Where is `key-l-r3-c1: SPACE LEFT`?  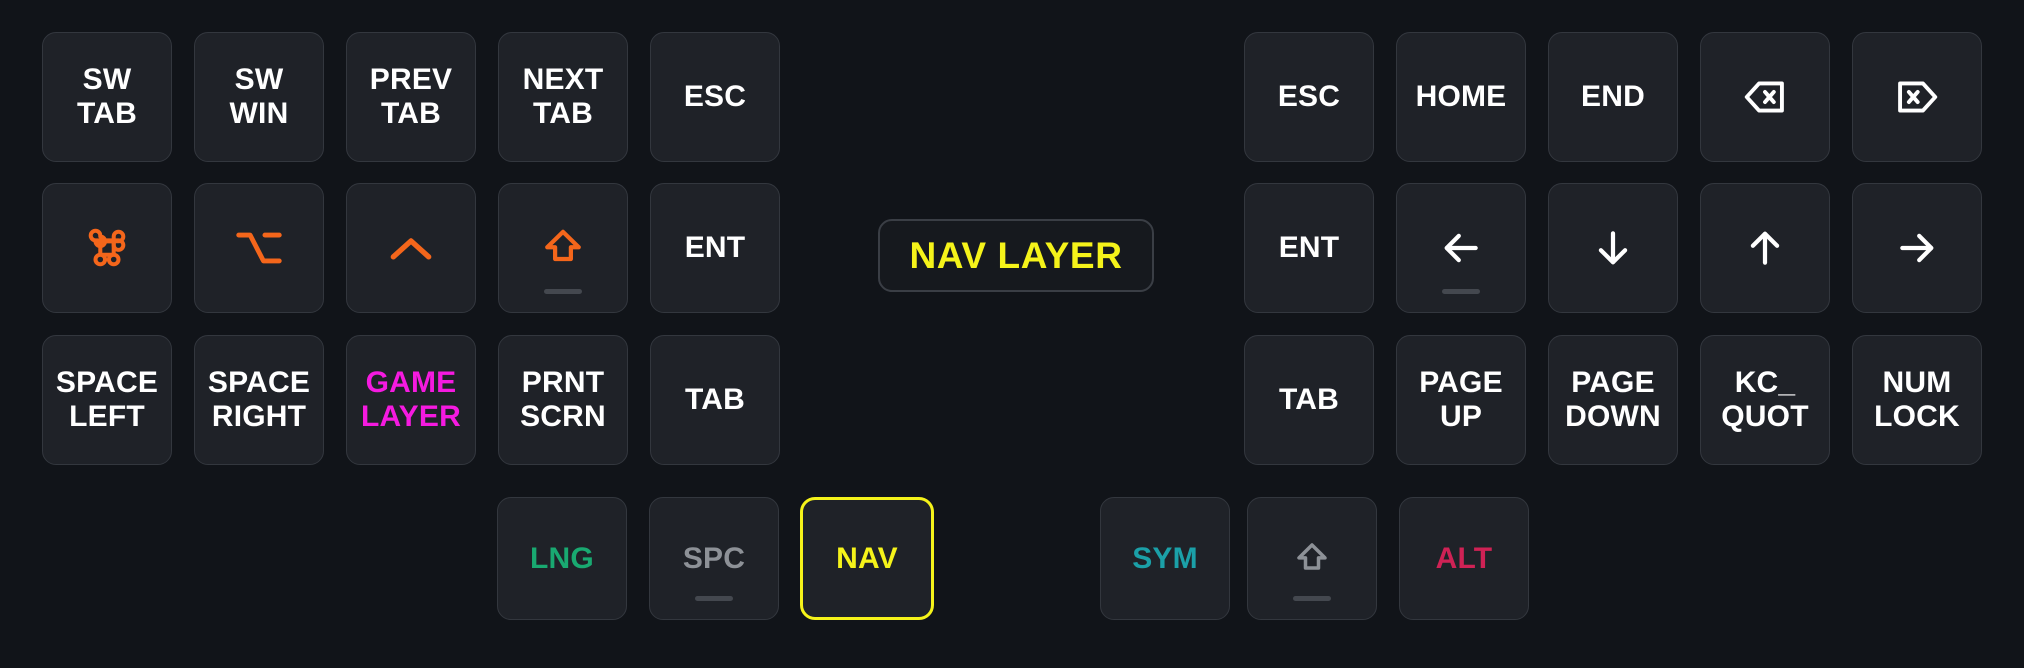
key-l-r3-c1: SPACE LEFT is located at coordinates (107, 400).